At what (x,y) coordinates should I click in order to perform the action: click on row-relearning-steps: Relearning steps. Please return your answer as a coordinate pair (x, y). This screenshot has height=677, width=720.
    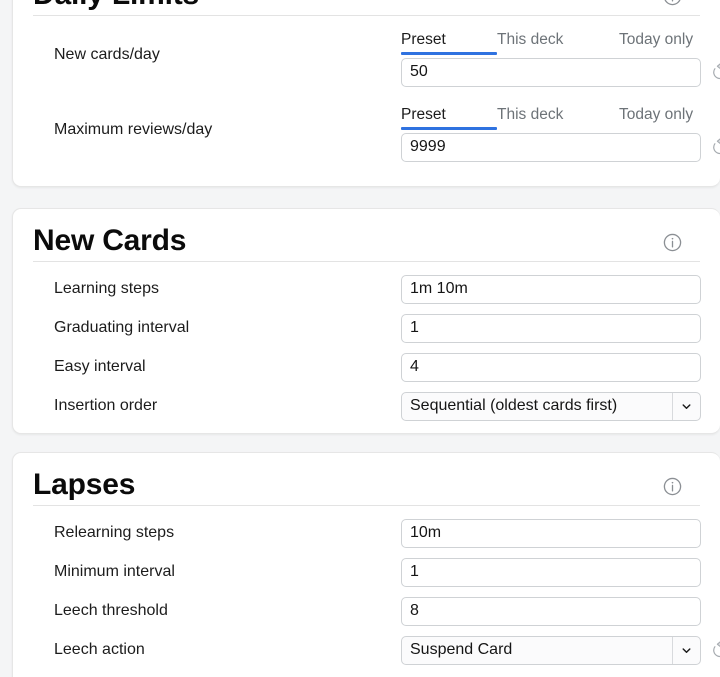
    Looking at the image, I should click on (367, 533).